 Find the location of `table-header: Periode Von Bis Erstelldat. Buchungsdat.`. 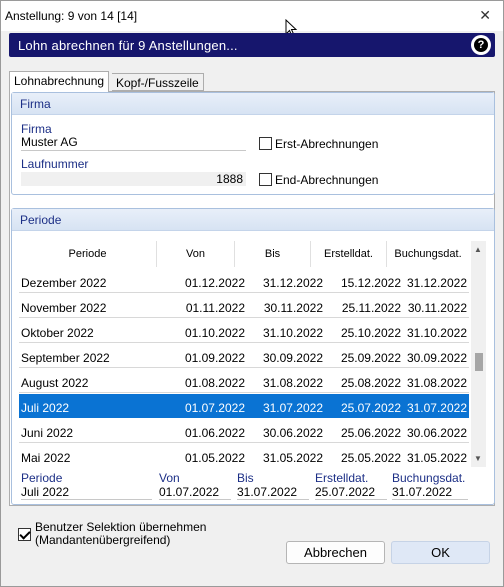

table-header: Periode Von Bis Erstelldat. Buchungsdat. is located at coordinates (244, 254).